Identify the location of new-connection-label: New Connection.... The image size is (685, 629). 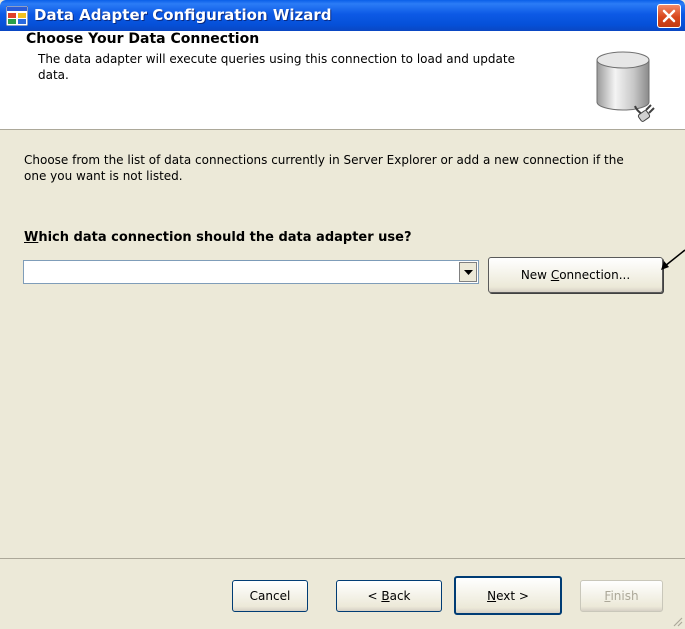
(575, 275).